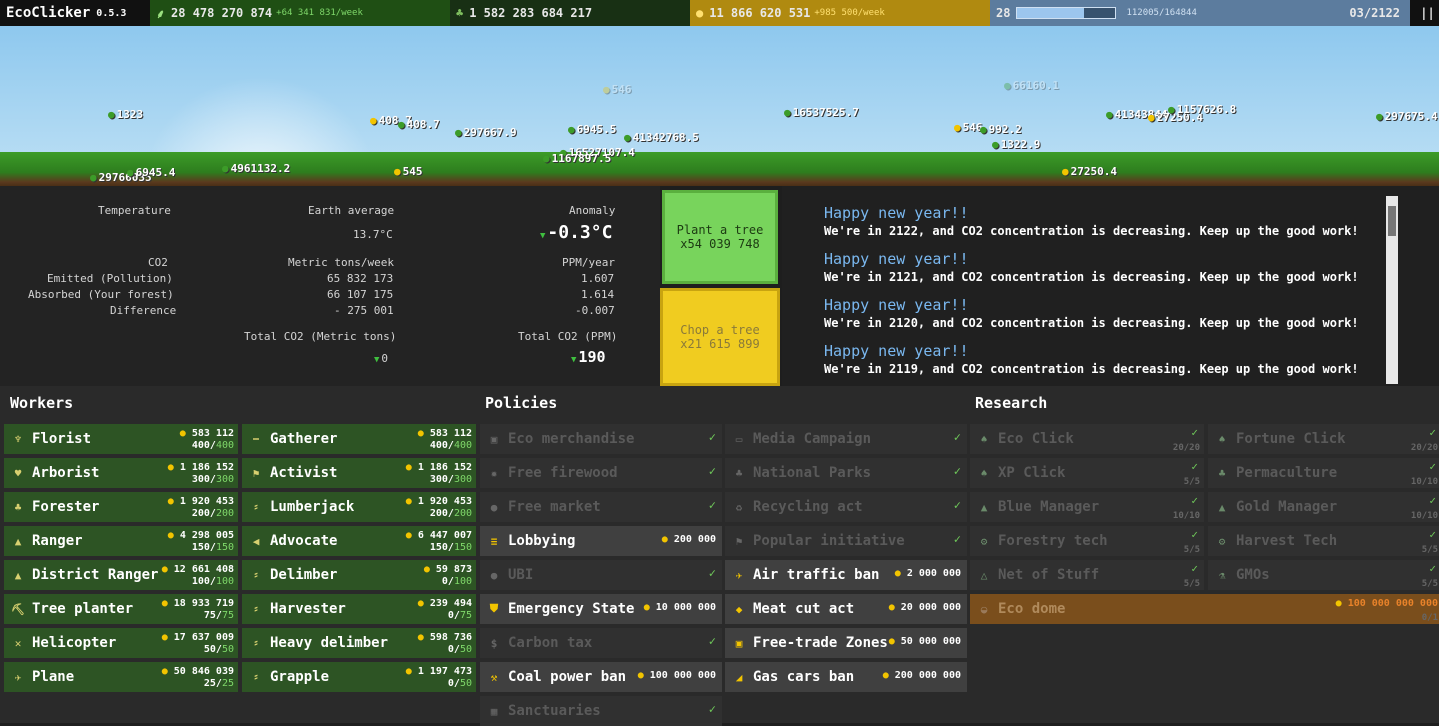  Describe the element at coordinates (444, 467) in the screenshot. I see `worker-cost: 1 186 152` at that location.